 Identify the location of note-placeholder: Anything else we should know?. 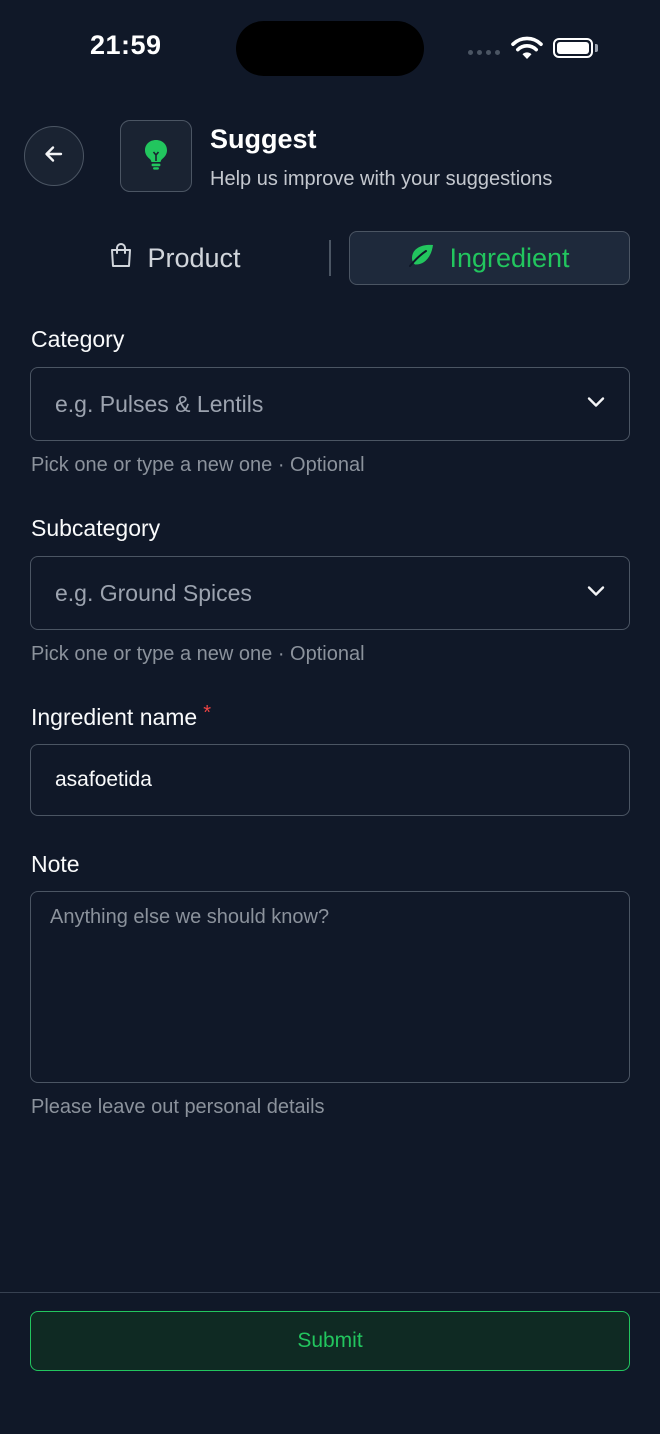
(190, 917).